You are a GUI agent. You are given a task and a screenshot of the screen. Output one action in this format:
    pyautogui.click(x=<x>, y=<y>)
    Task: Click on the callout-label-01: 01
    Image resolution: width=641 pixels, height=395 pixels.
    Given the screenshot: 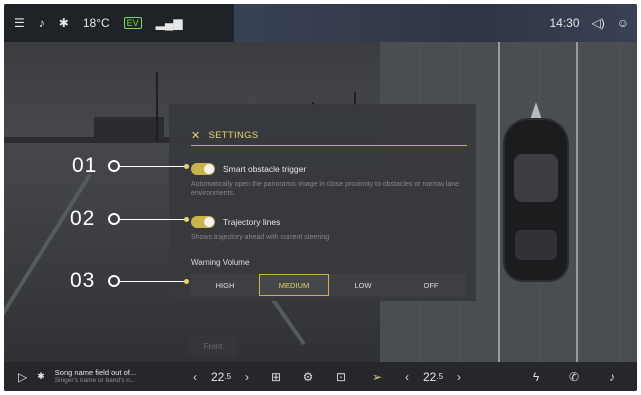 What is the action you would take?
    pyautogui.click(x=85, y=165)
    